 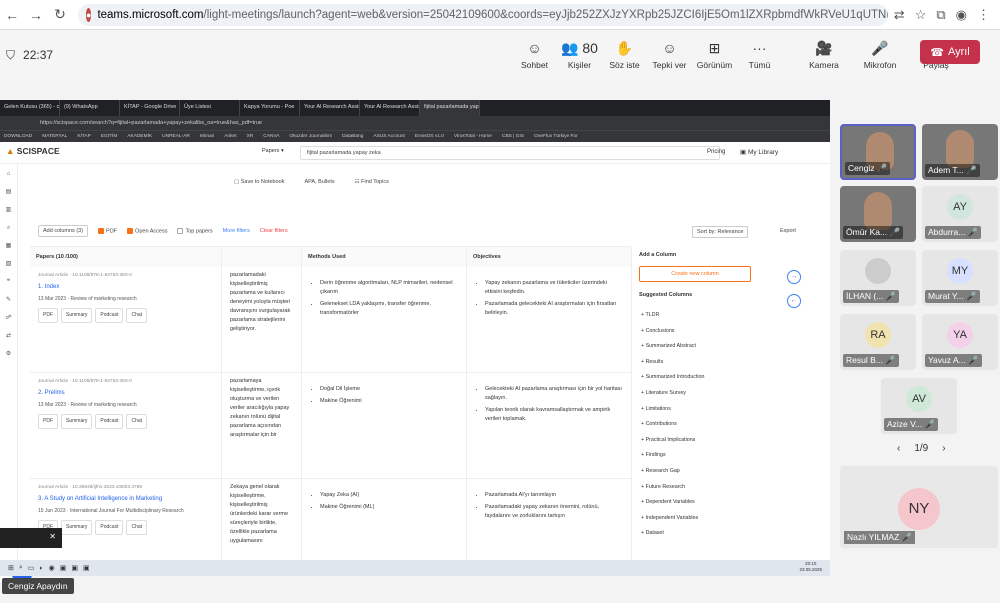 I want to click on suggested-column-item: + Results, so click(x=672, y=363).